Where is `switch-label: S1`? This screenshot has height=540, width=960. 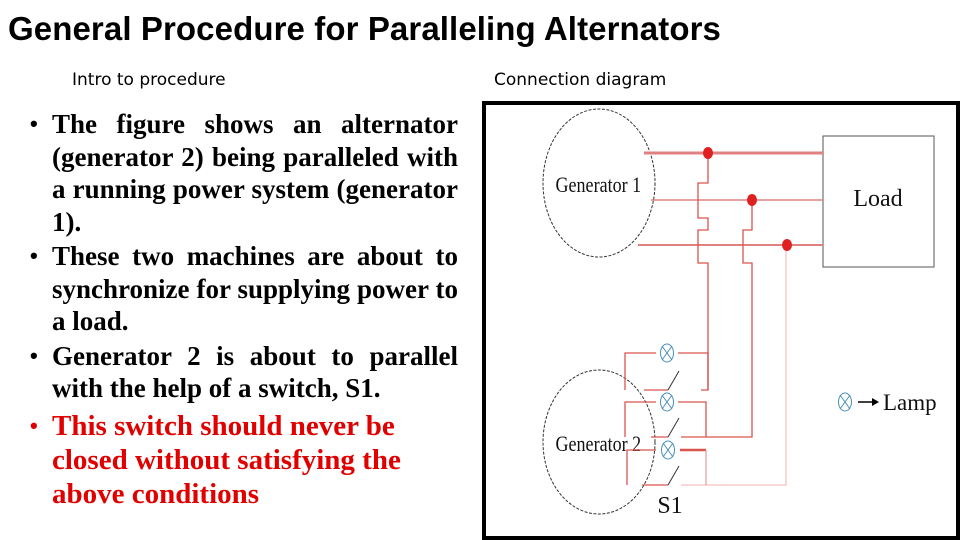 switch-label: S1 is located at coordinates (669, 506).